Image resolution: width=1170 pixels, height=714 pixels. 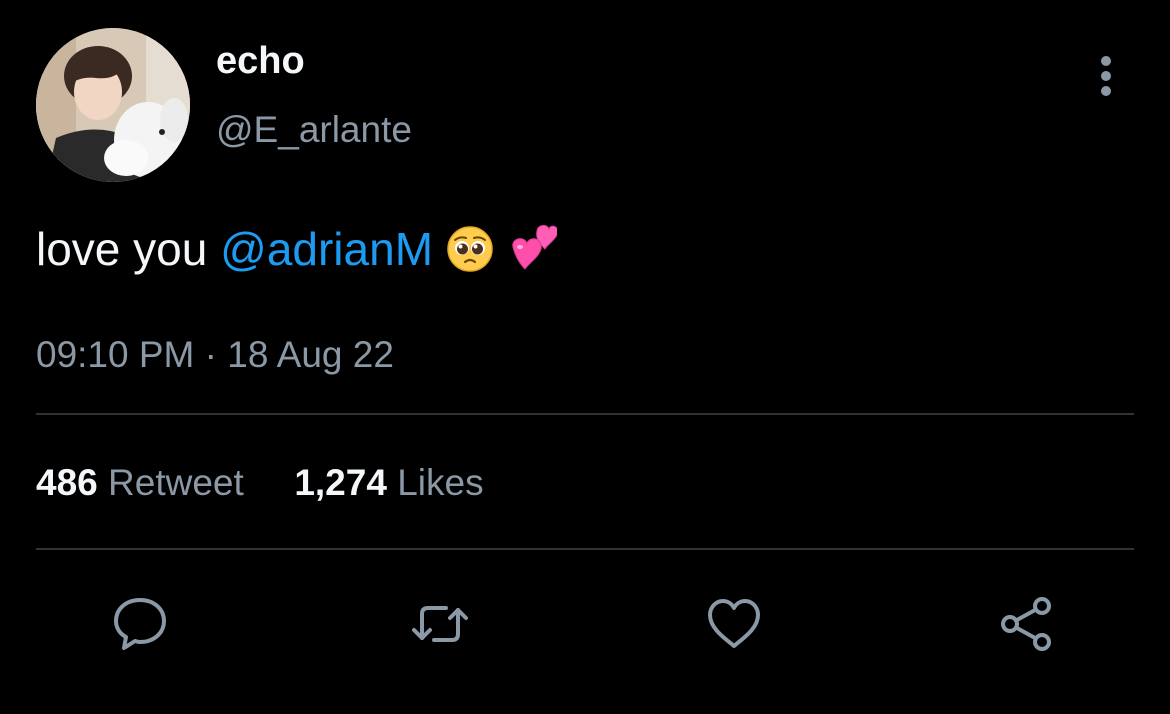 I want to click on like-count: 1,274, so click(x=340, y=482).